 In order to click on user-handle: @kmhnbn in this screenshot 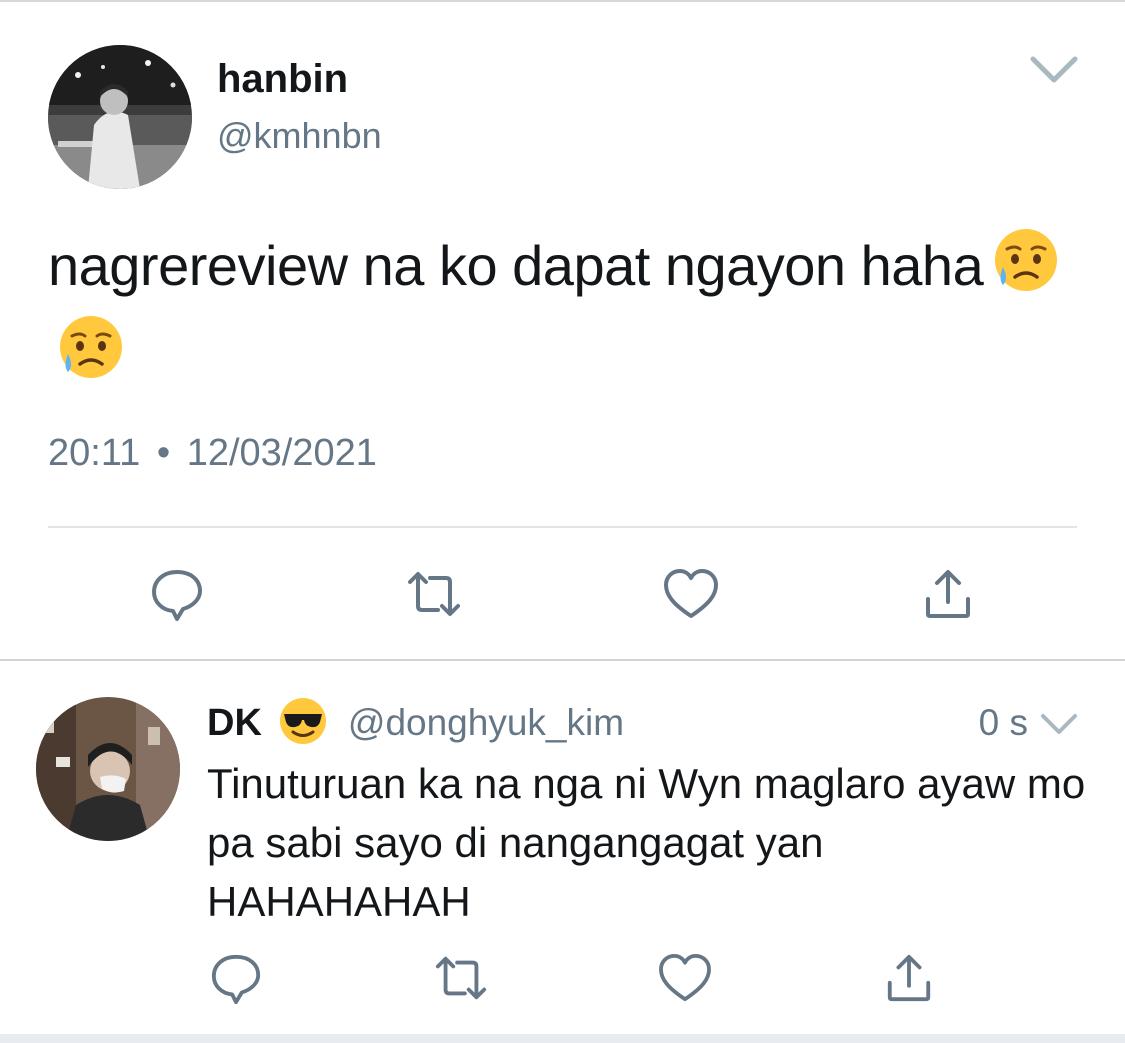, I will do `click(299, 136)`.